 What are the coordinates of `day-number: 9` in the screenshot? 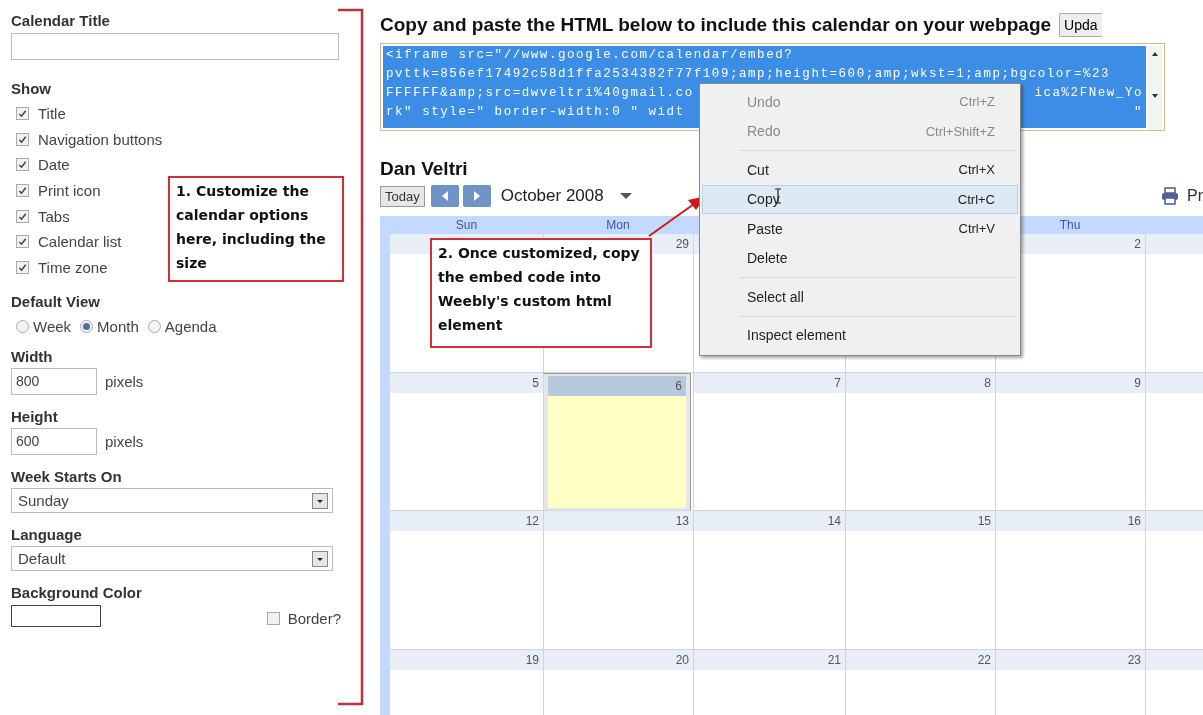 It's located at (1137, 382).